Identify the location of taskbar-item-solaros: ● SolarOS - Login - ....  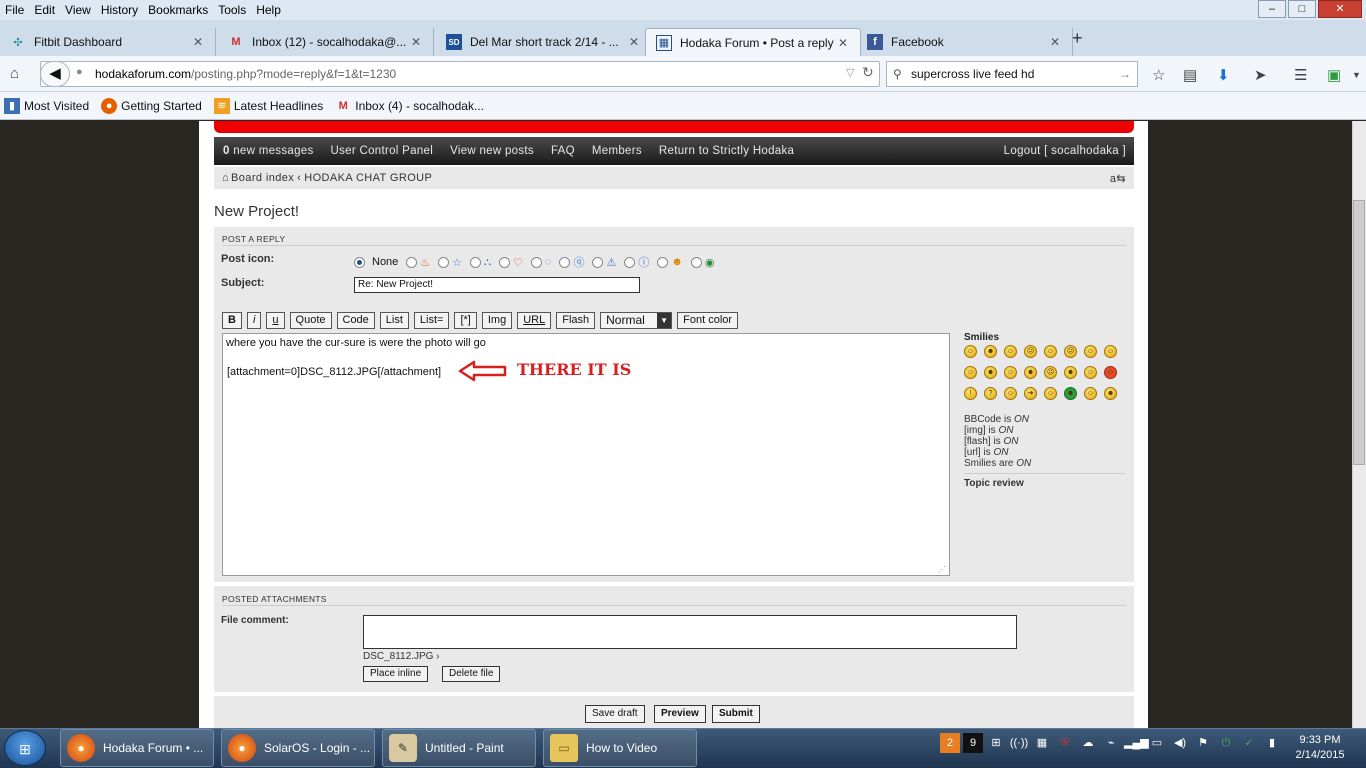
(298, 748).